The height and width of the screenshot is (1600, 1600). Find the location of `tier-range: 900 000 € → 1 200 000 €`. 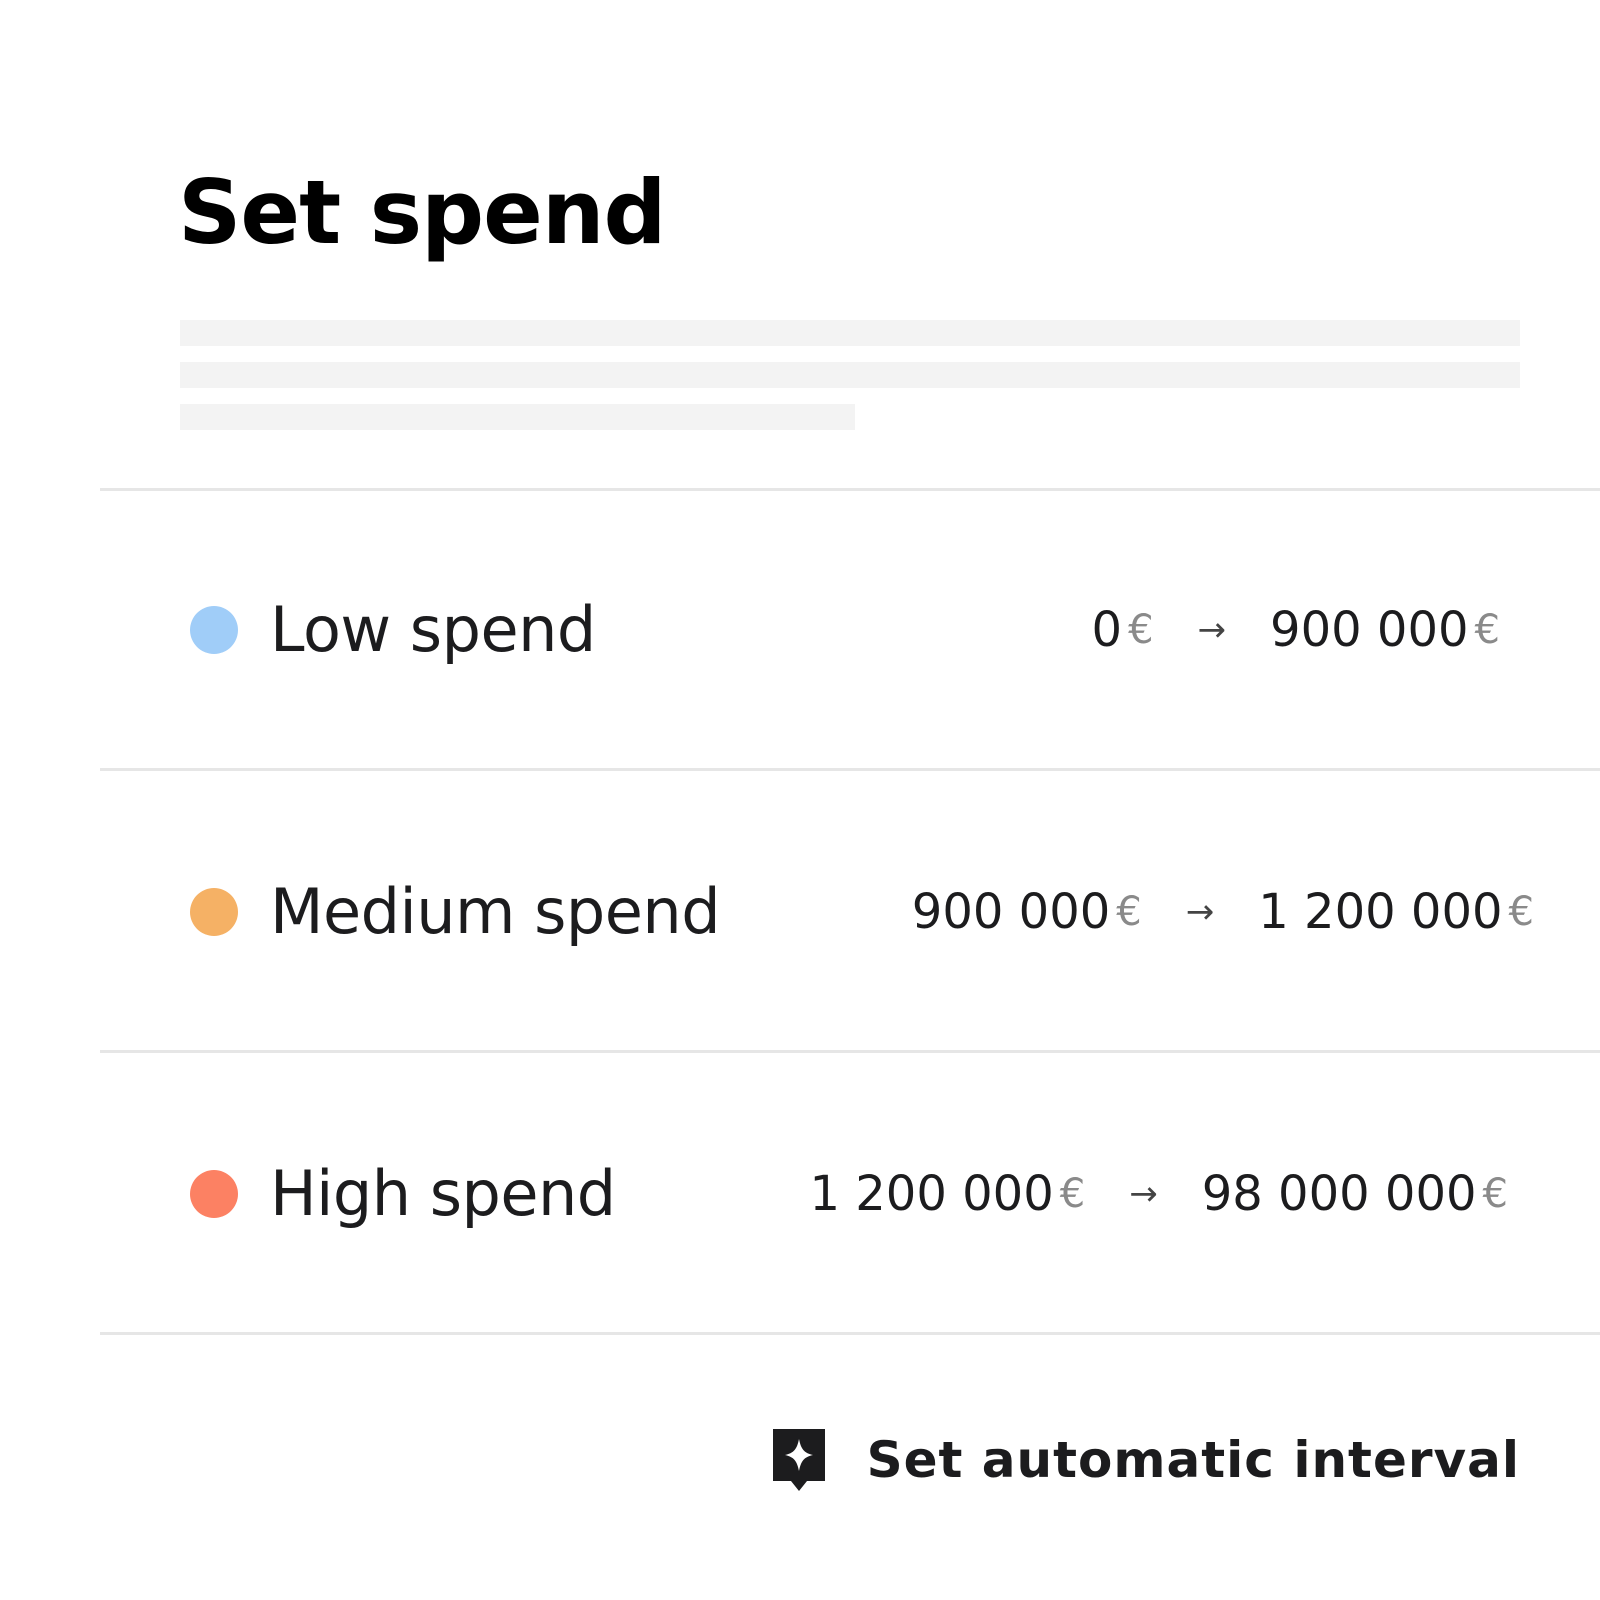

tier-range: 900 000 € → 1 200 000 € is located at coordinates (1223, 912).